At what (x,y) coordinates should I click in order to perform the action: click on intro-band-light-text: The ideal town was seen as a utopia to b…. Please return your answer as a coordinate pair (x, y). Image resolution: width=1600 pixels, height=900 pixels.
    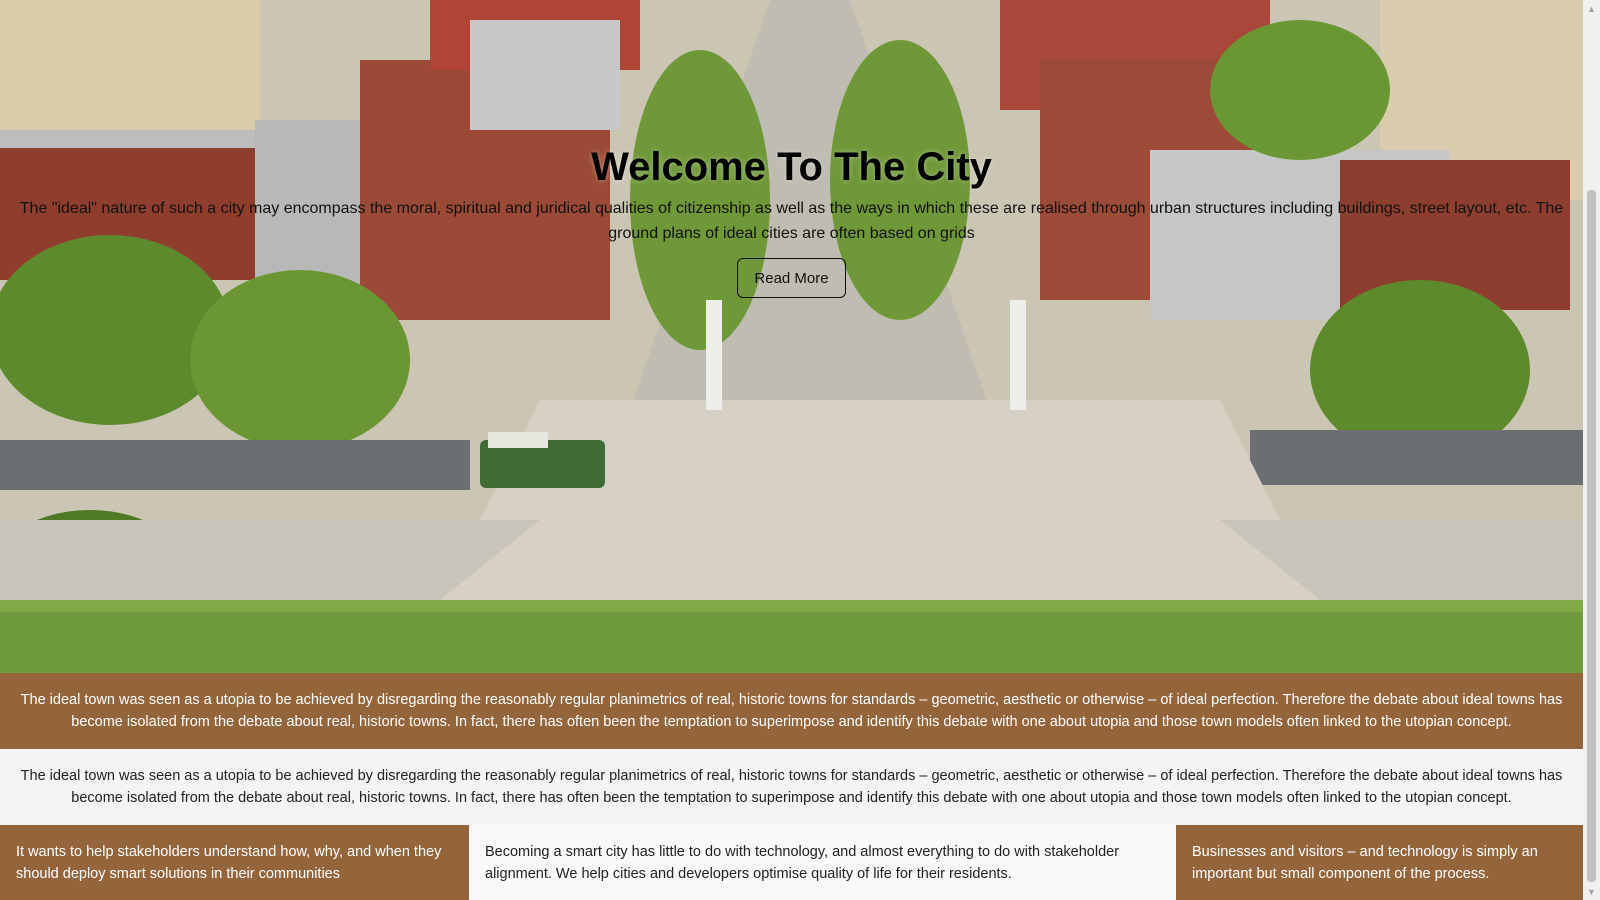
    Looking at the image, I should click on (791, 787).